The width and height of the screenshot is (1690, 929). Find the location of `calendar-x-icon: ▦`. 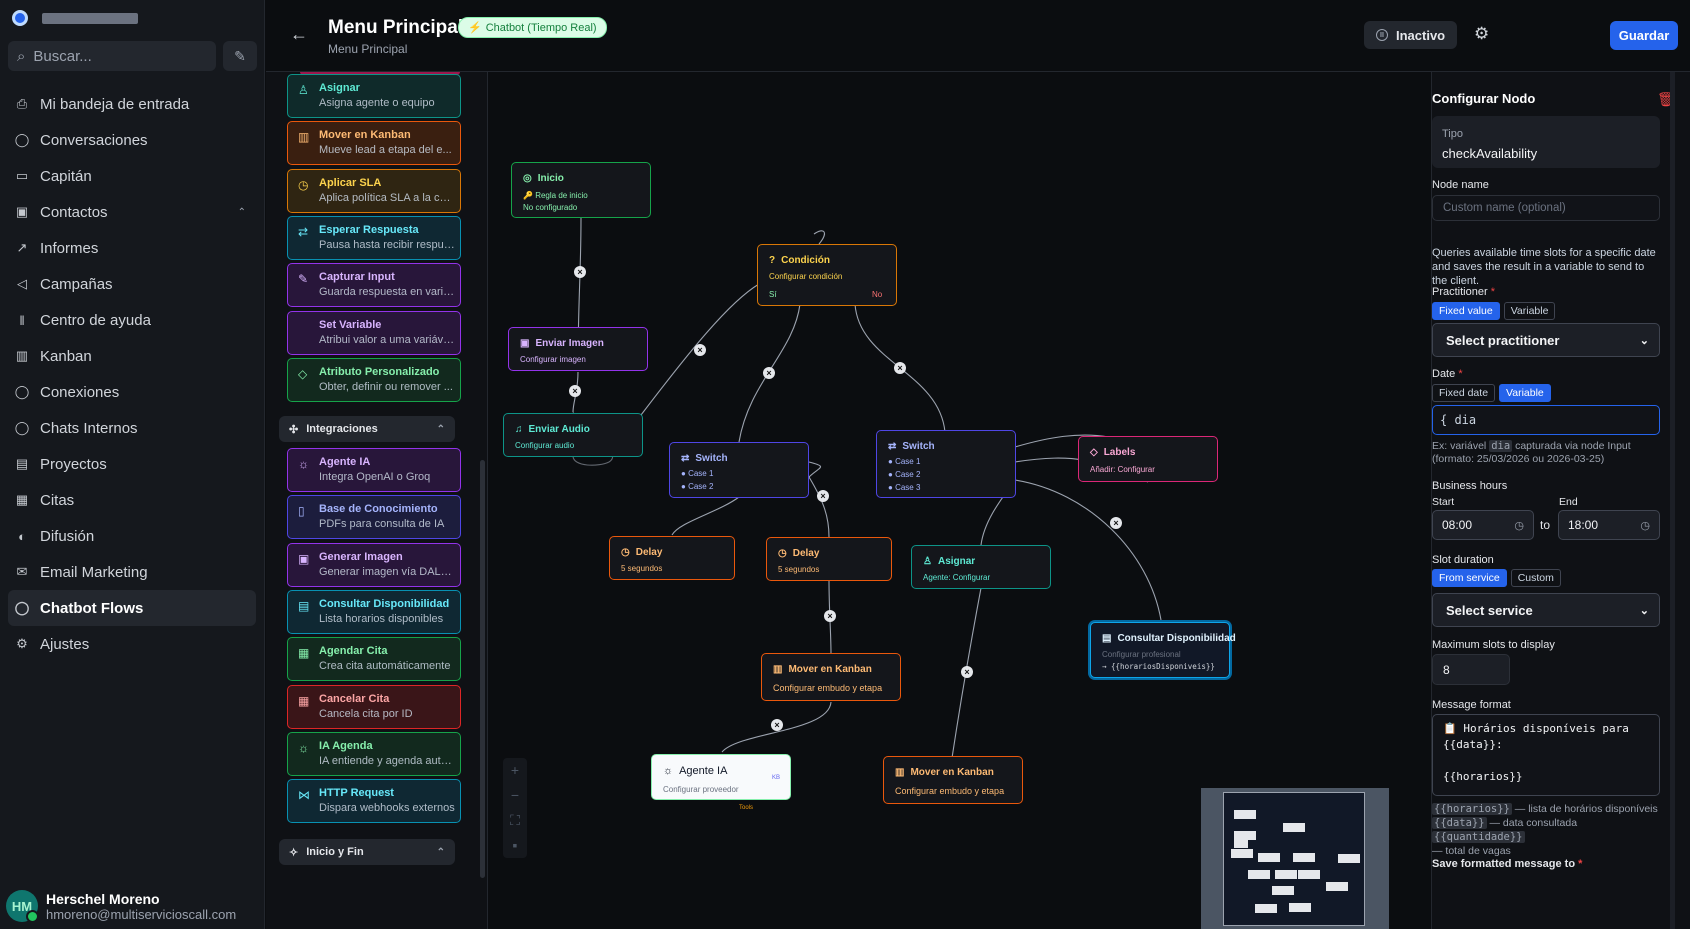

calendar-x-icon: ▦ is located at coordinates (304, 700).